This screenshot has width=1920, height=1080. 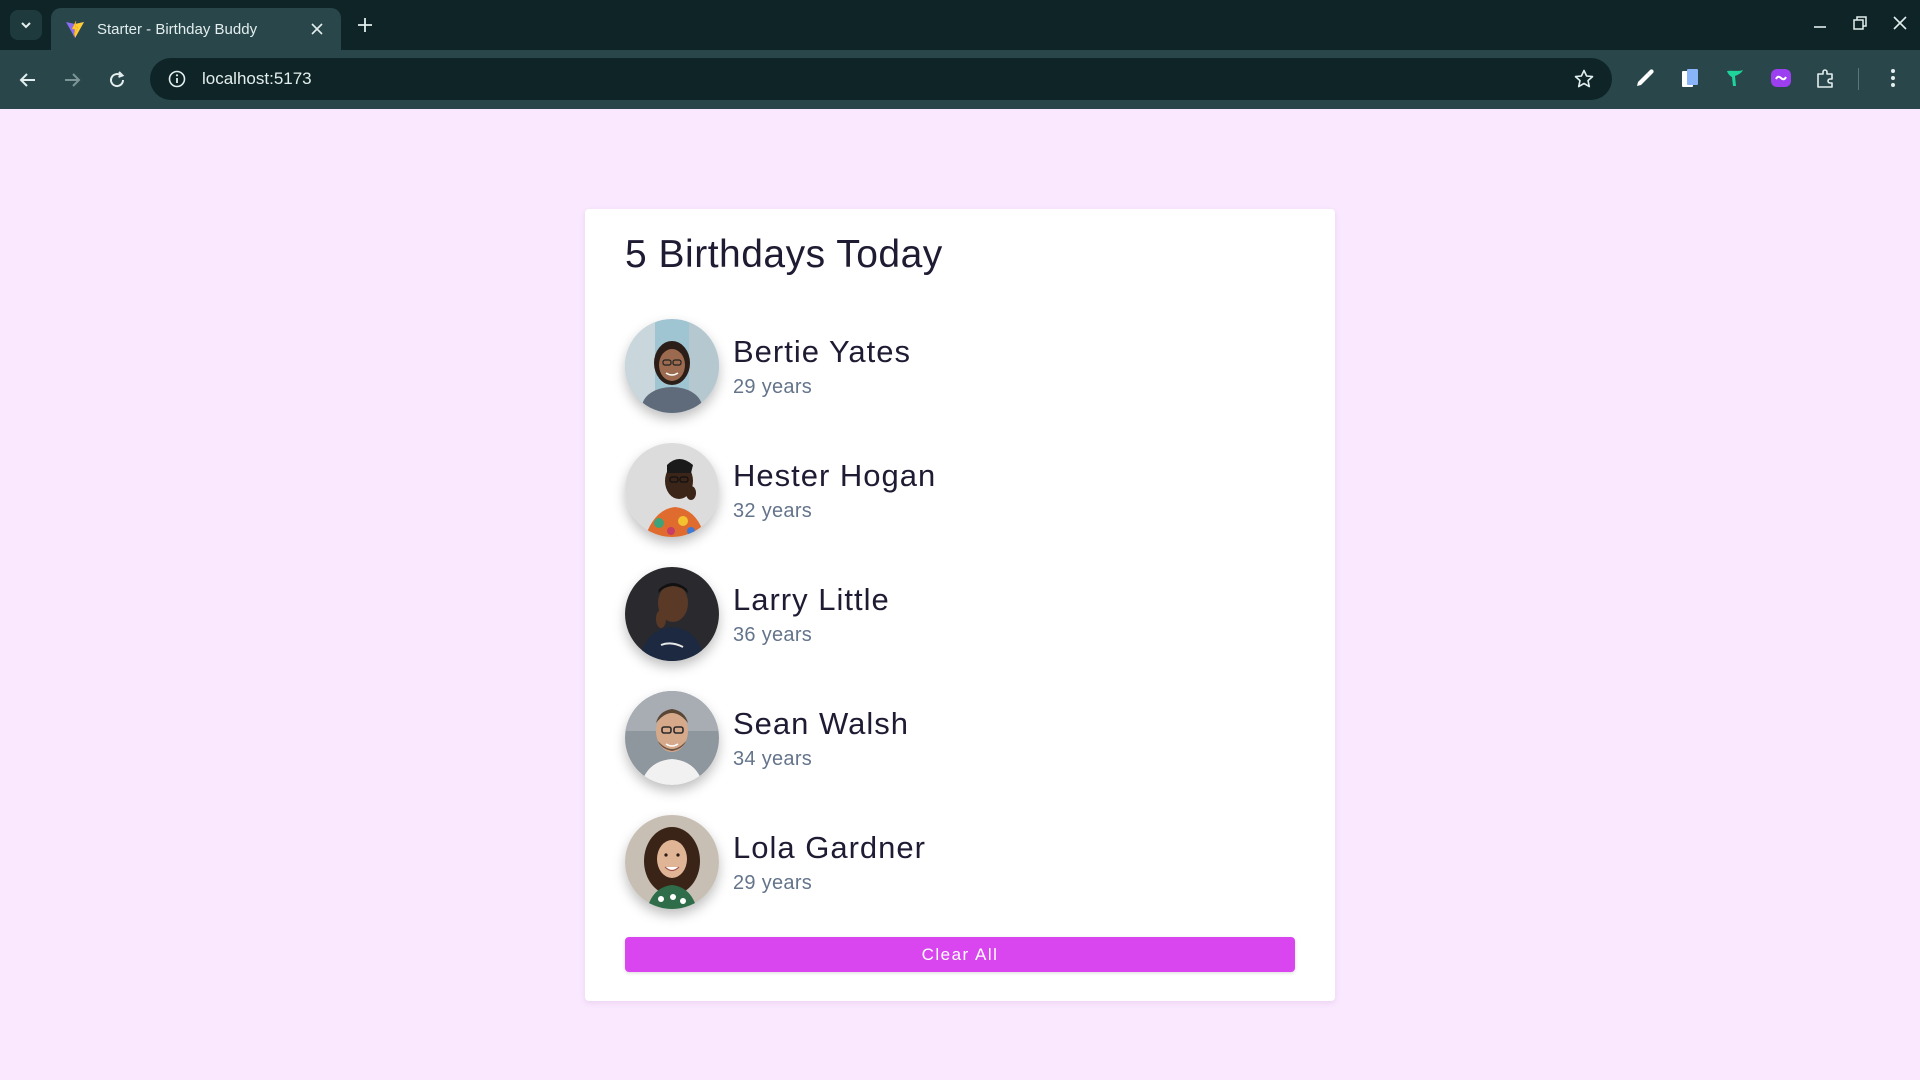 I want to click on minimize-icon, so click(x=1820, y=27).